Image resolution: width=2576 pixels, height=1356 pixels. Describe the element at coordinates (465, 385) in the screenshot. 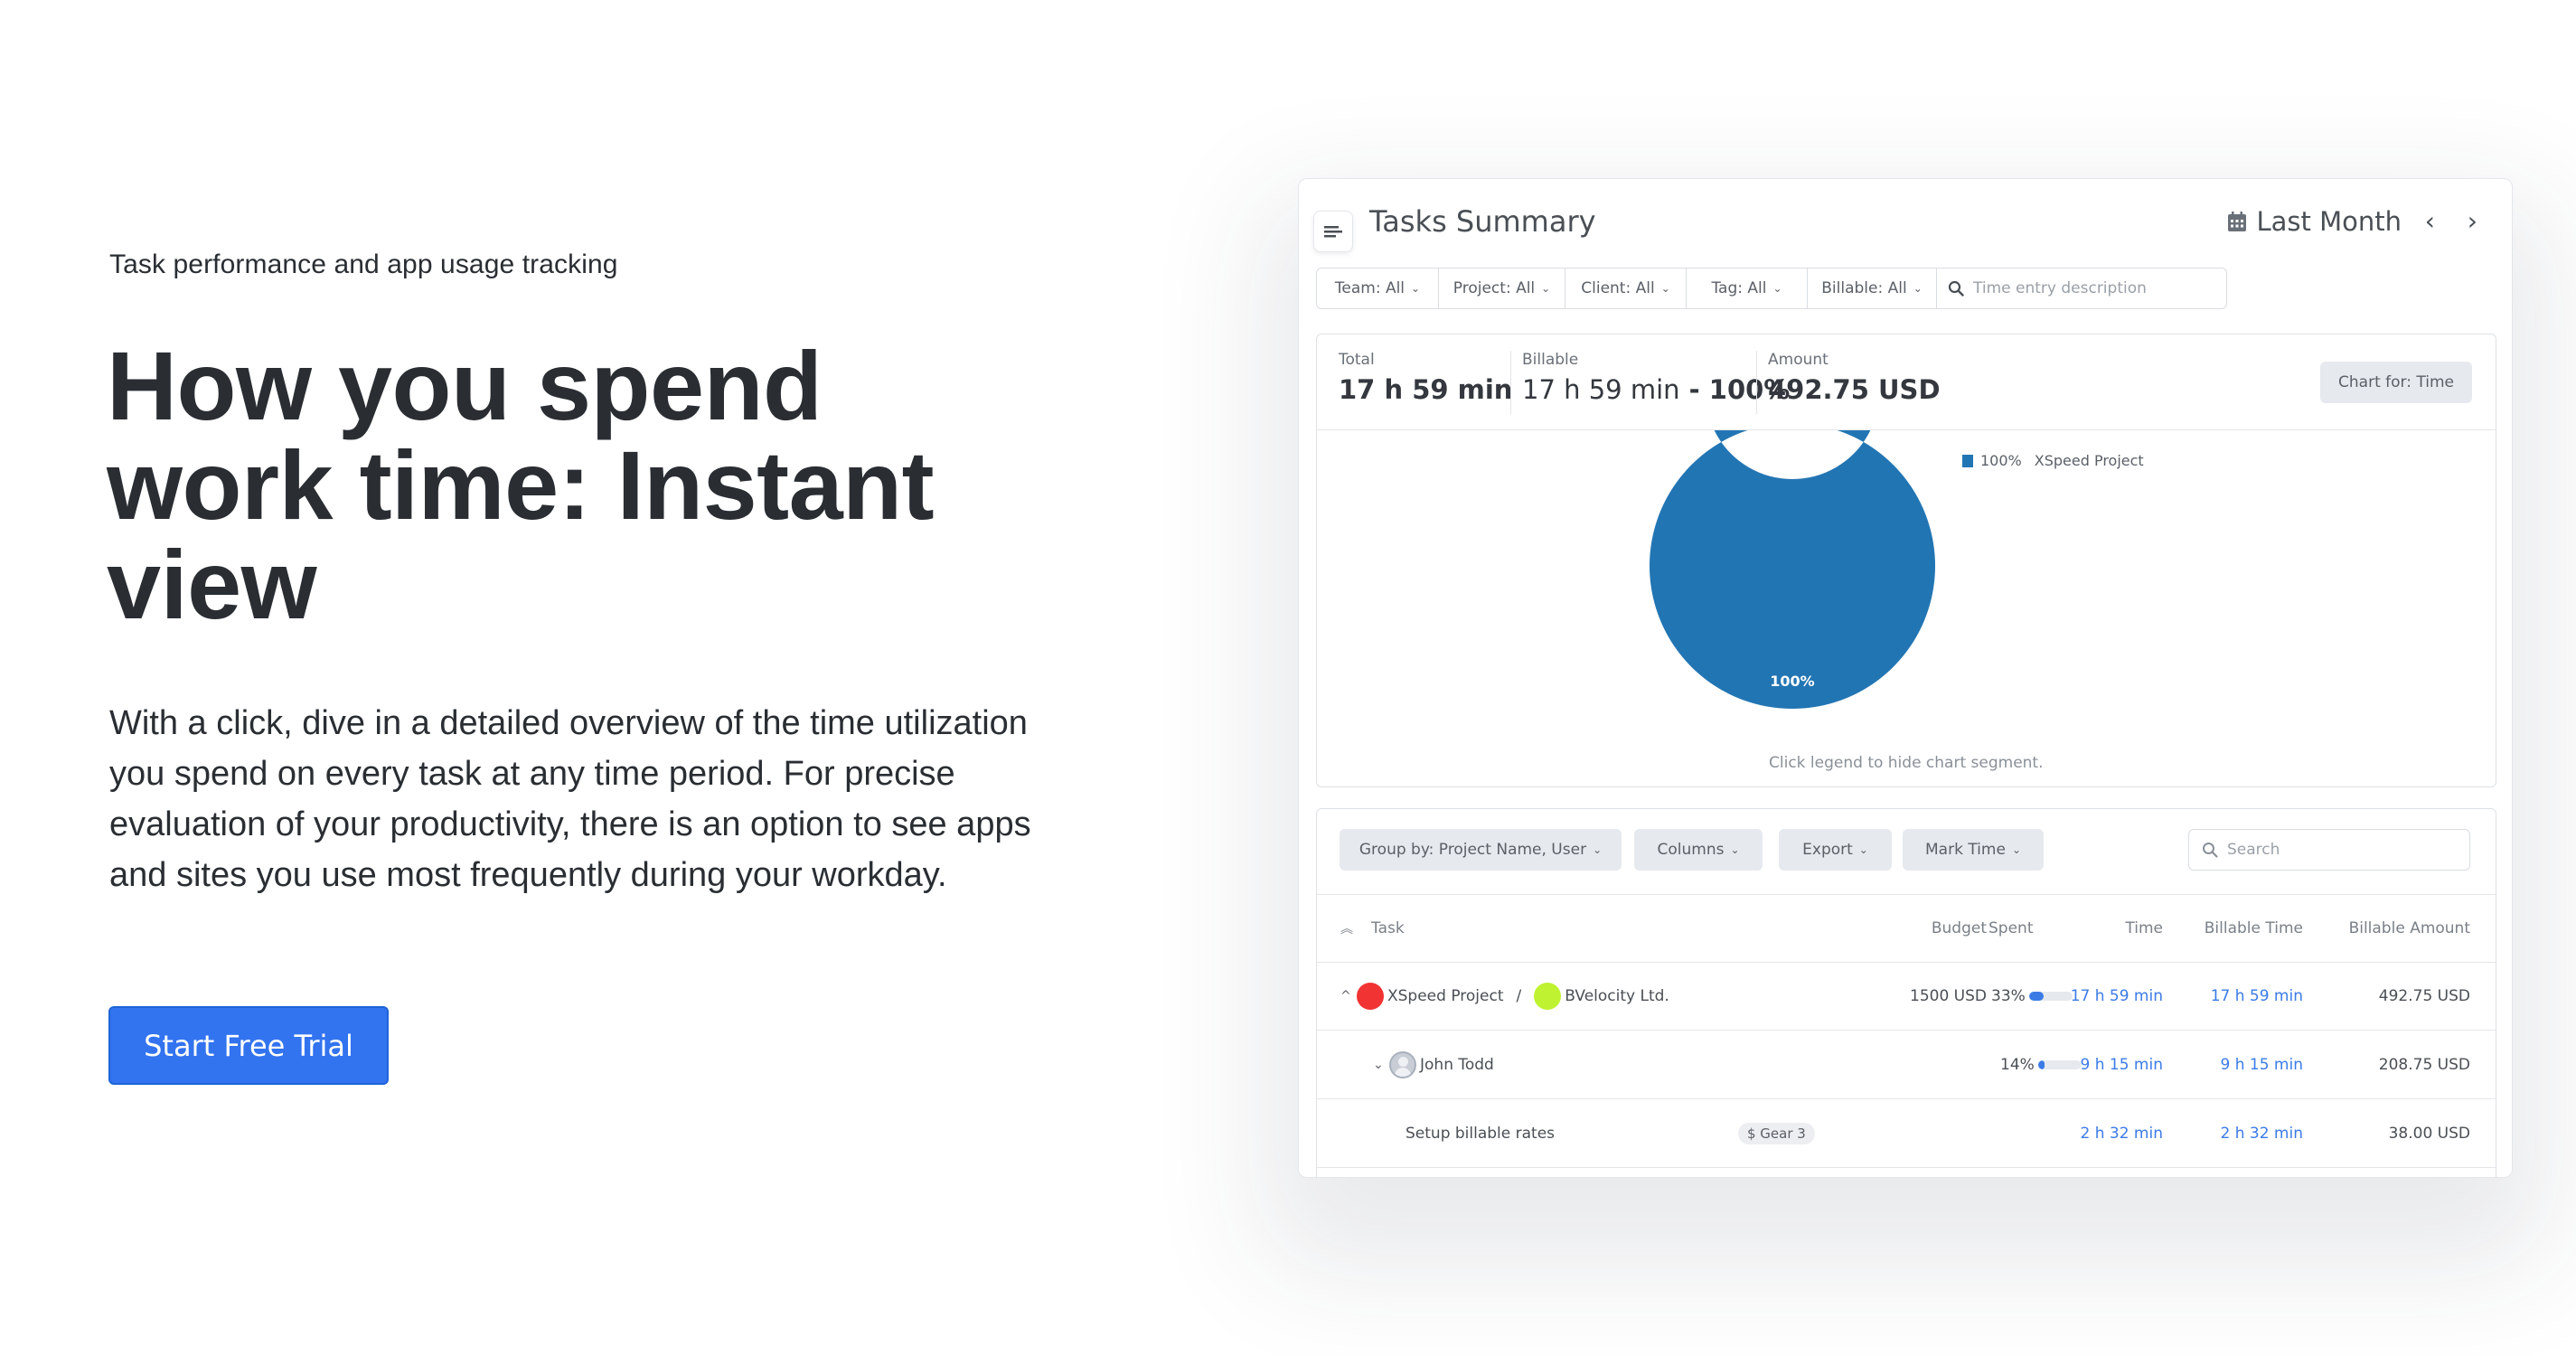

I see `headline-line-1: How you spend` at that location.